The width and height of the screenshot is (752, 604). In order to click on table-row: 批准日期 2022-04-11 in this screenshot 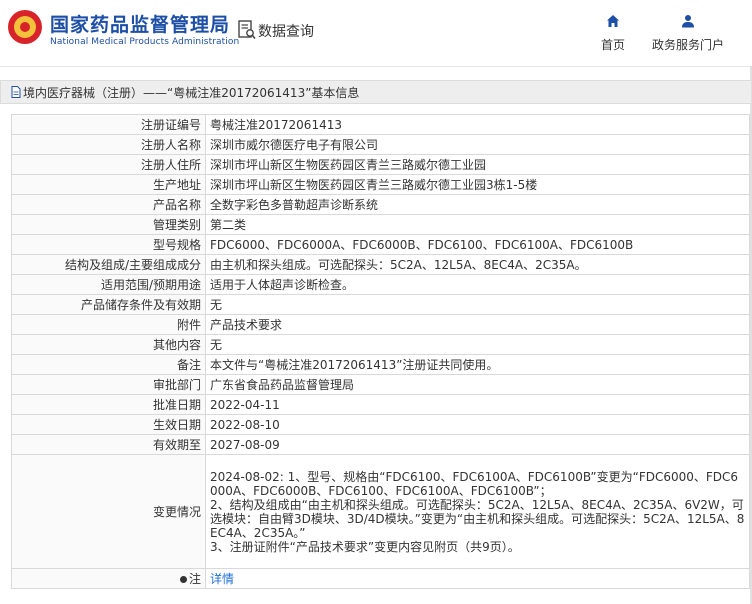, I will do `click(380, 404)`.